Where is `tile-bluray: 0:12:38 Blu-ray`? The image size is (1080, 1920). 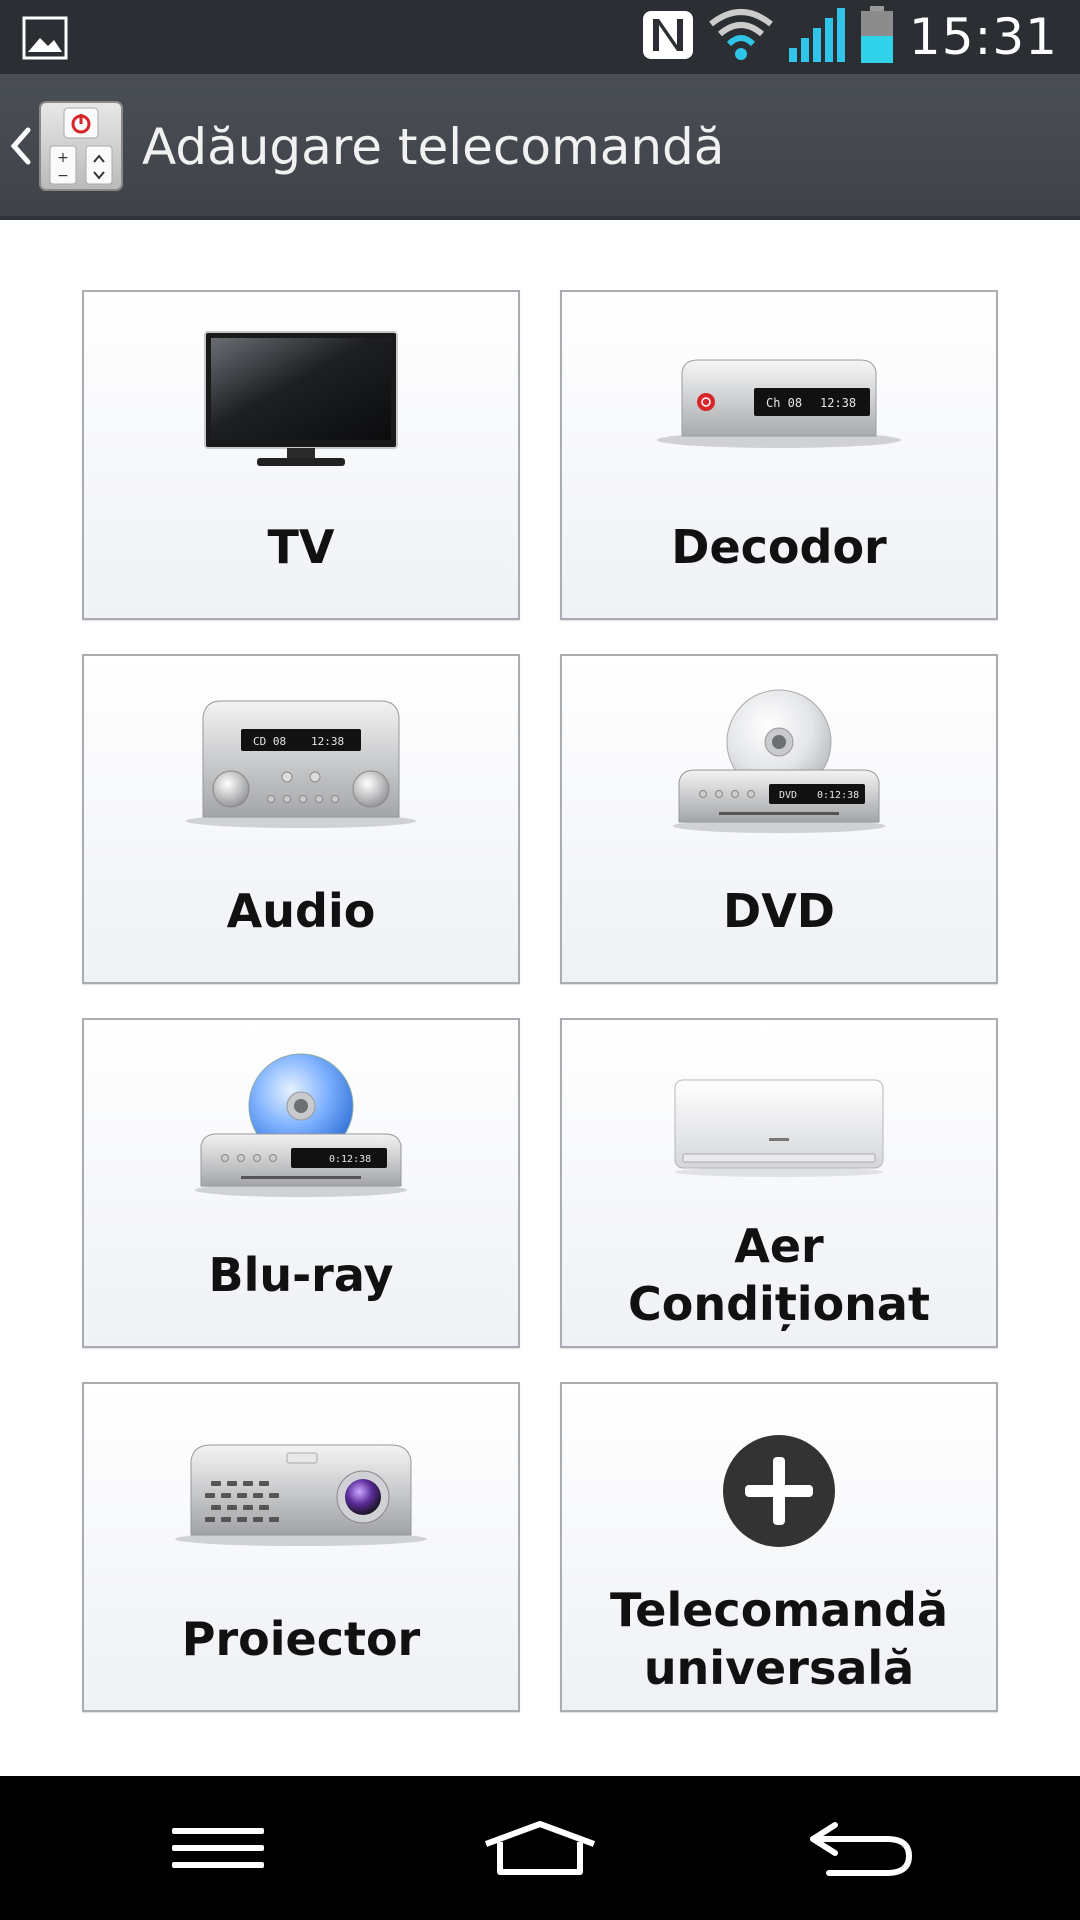 tile-bluray: 0:12:38 Blu-ray is located at coordinates (301, 1183).